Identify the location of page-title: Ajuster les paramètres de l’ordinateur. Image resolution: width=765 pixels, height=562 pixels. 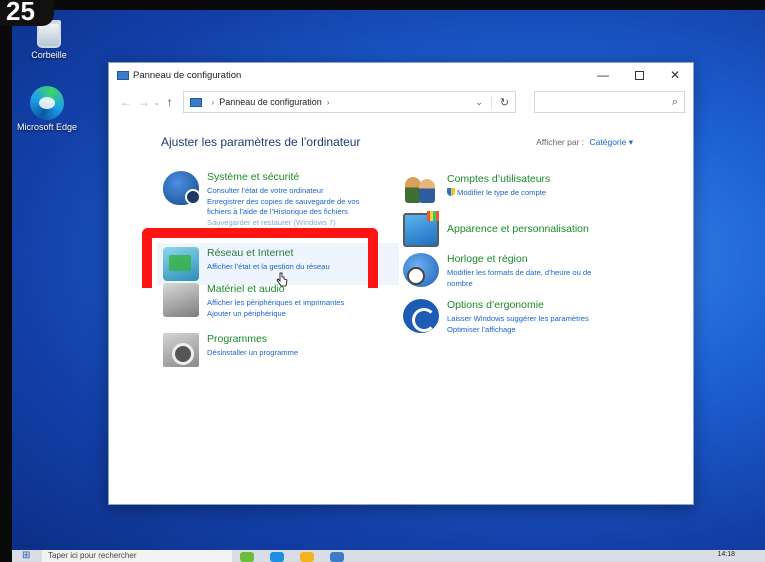
(261, 142).